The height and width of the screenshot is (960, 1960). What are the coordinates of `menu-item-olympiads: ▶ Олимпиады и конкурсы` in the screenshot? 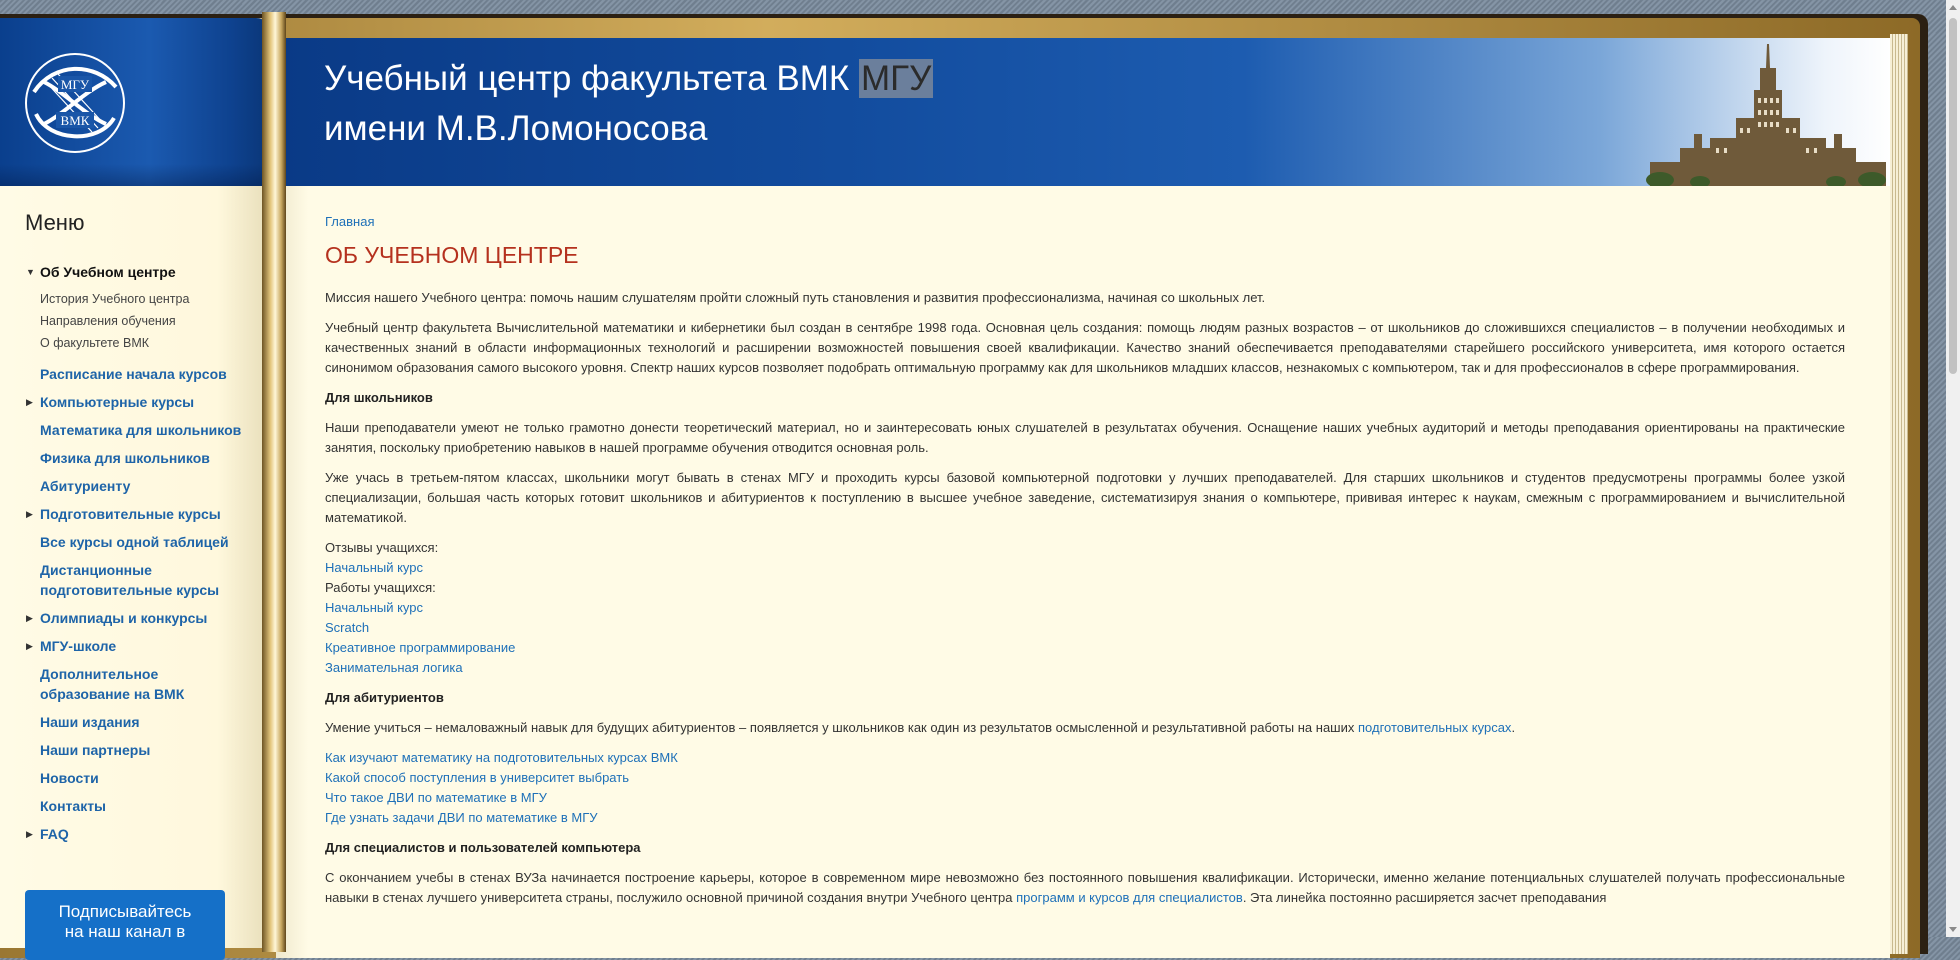 It's located at (135, 618).